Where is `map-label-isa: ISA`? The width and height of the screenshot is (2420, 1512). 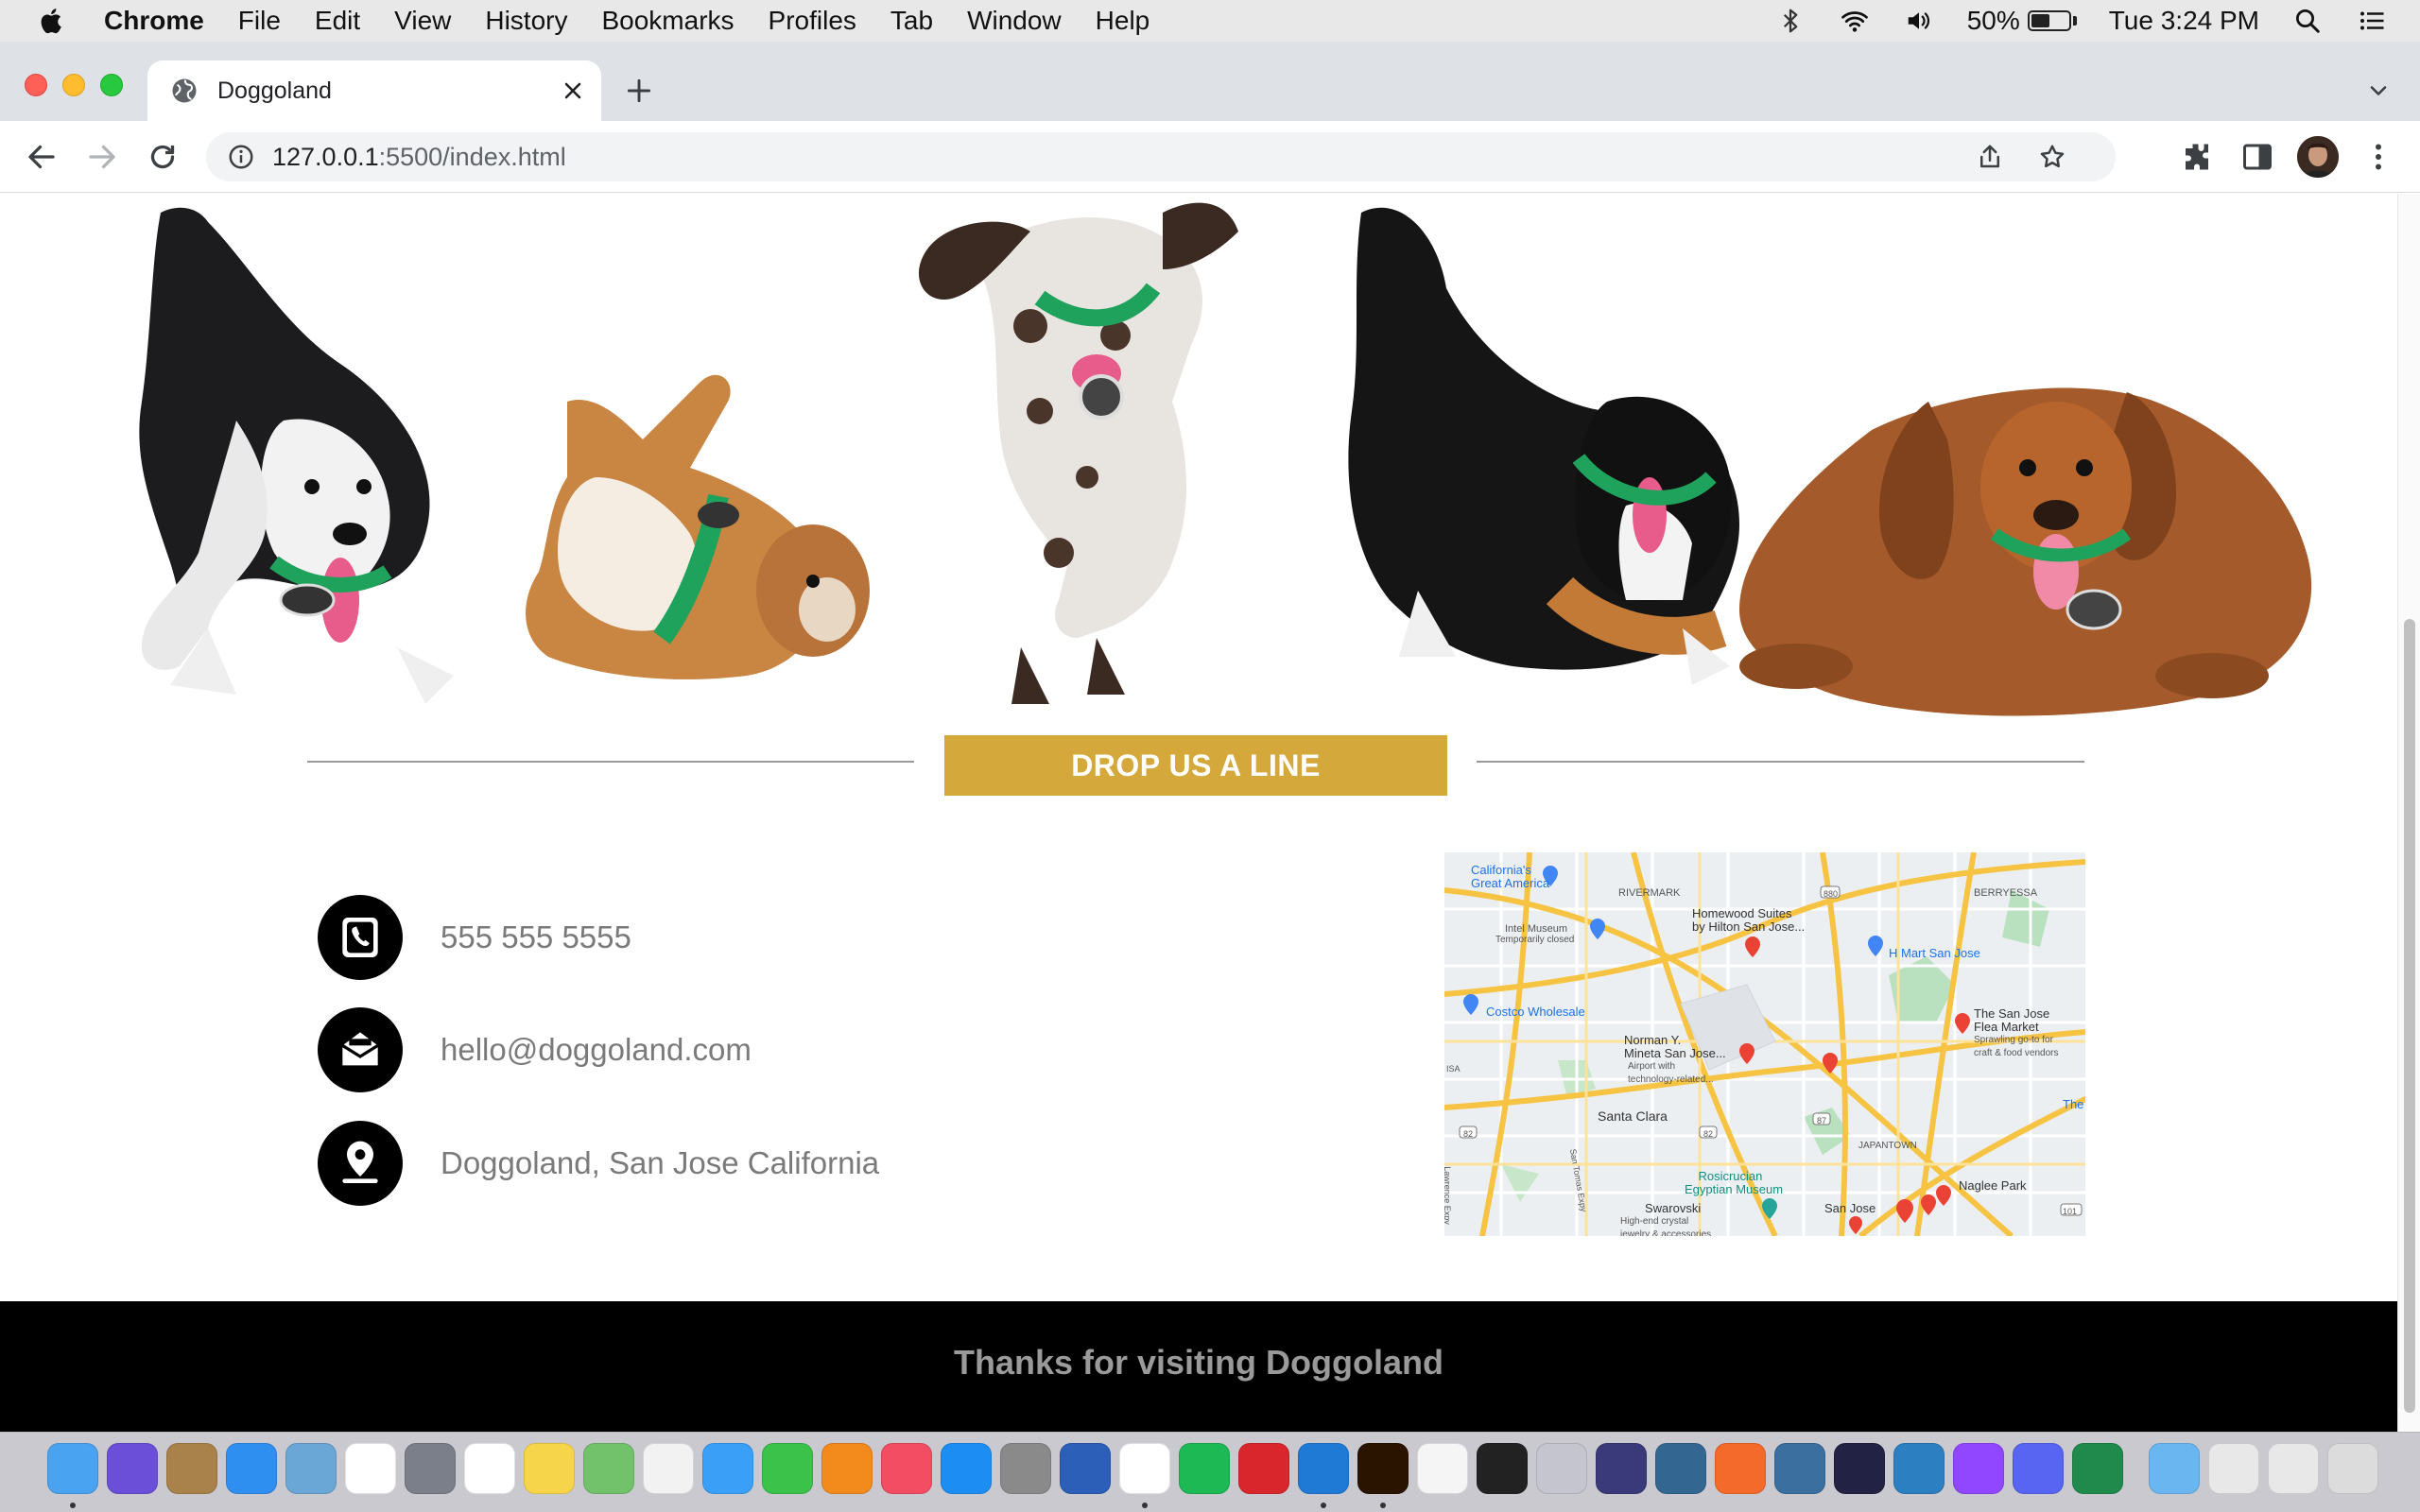 map-label-isa: ISA is located at coordinates (1453, 1069).